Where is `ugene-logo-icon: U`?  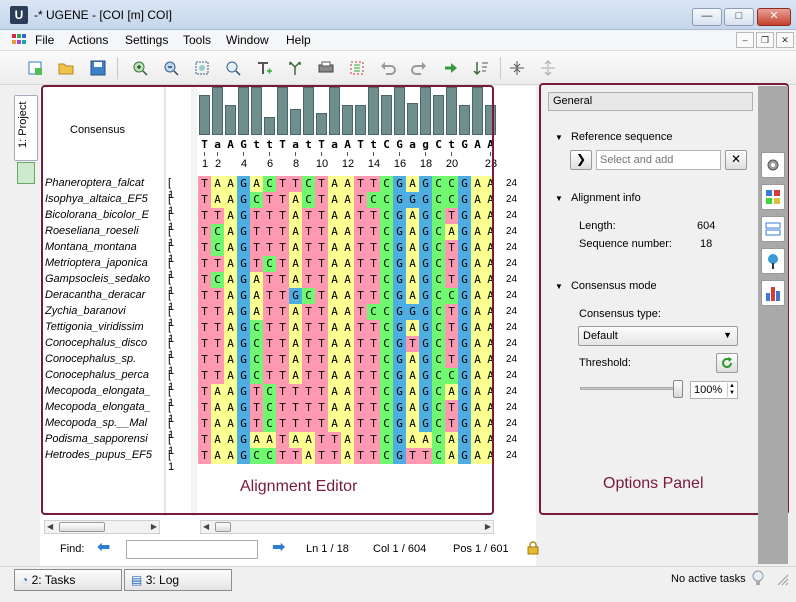 ugene-logo-icon: U is located at coordinates (19, 15).